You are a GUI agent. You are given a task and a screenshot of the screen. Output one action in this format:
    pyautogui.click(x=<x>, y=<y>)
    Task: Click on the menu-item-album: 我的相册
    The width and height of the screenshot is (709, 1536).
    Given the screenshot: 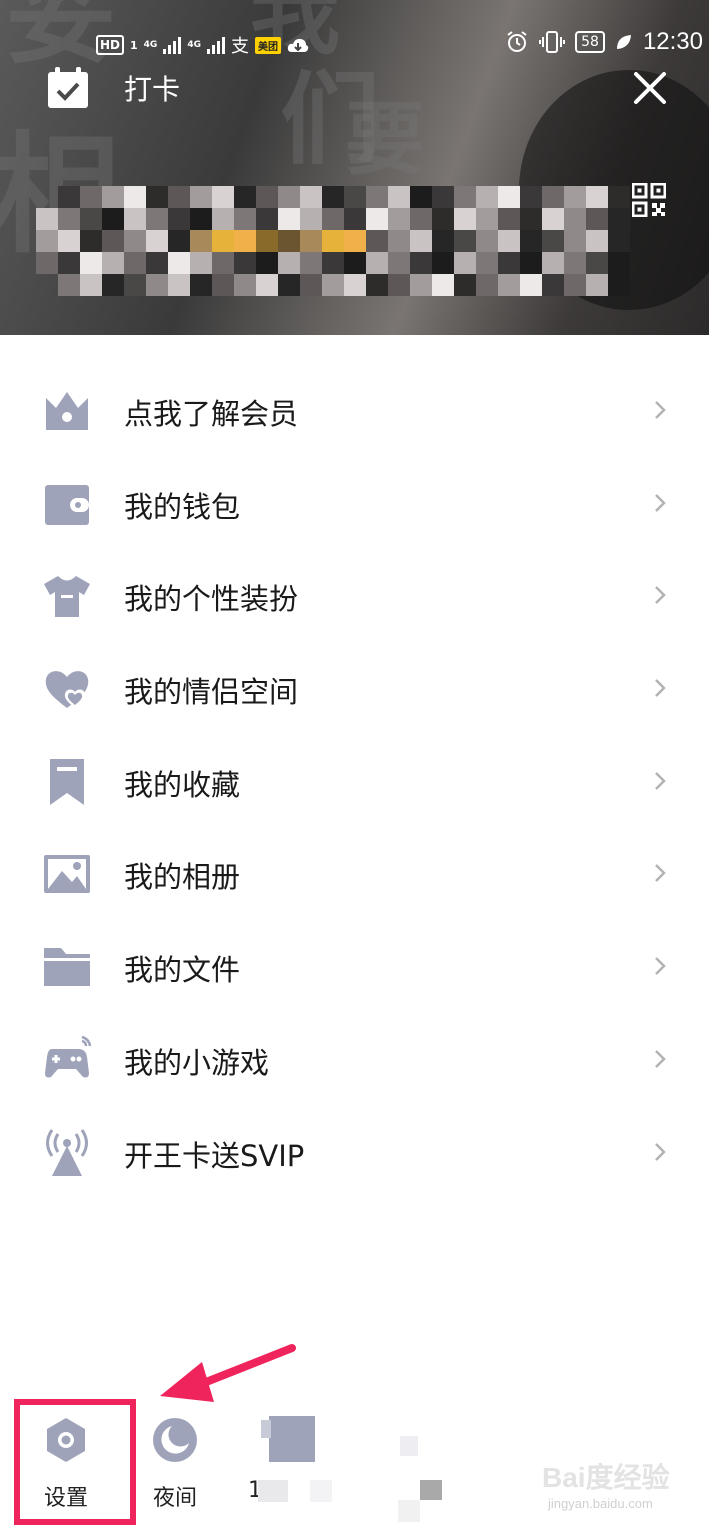 What is the action you would take?
    pyautogui.click(x=354, y=873)
    